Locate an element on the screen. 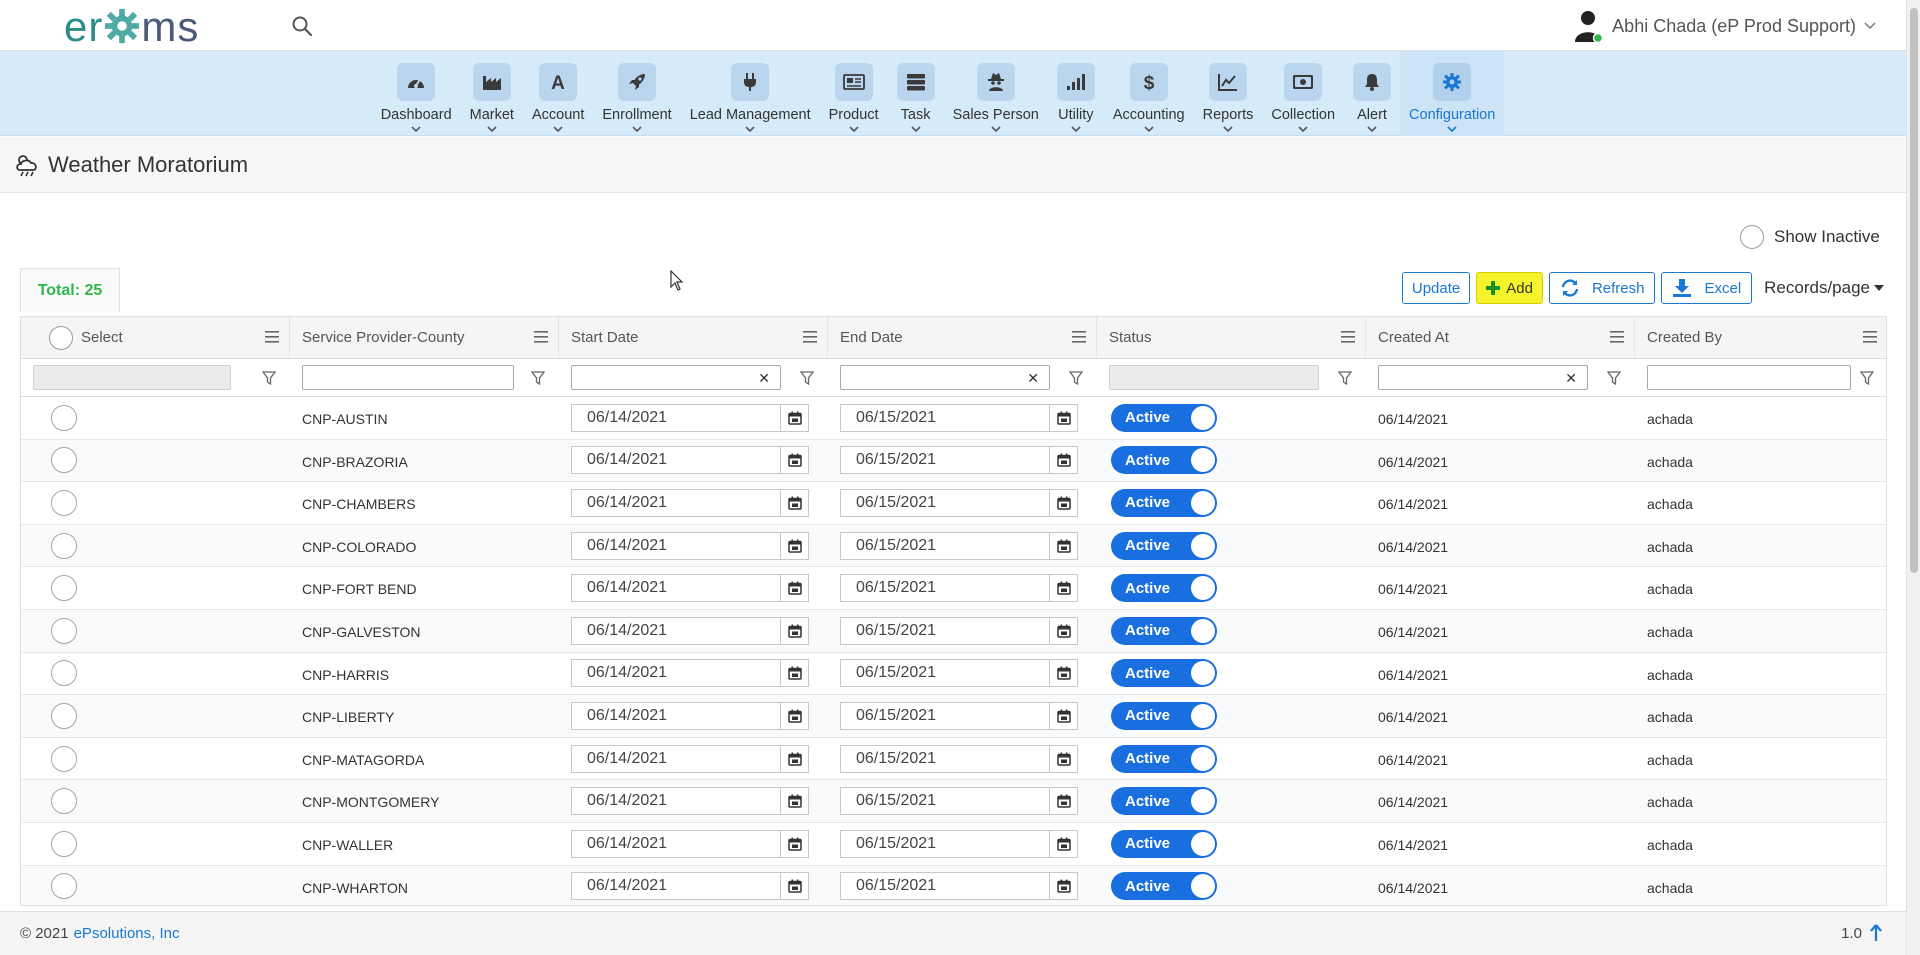  nav-item-enrollment: Enrollment is located at coordinates (636, 93).